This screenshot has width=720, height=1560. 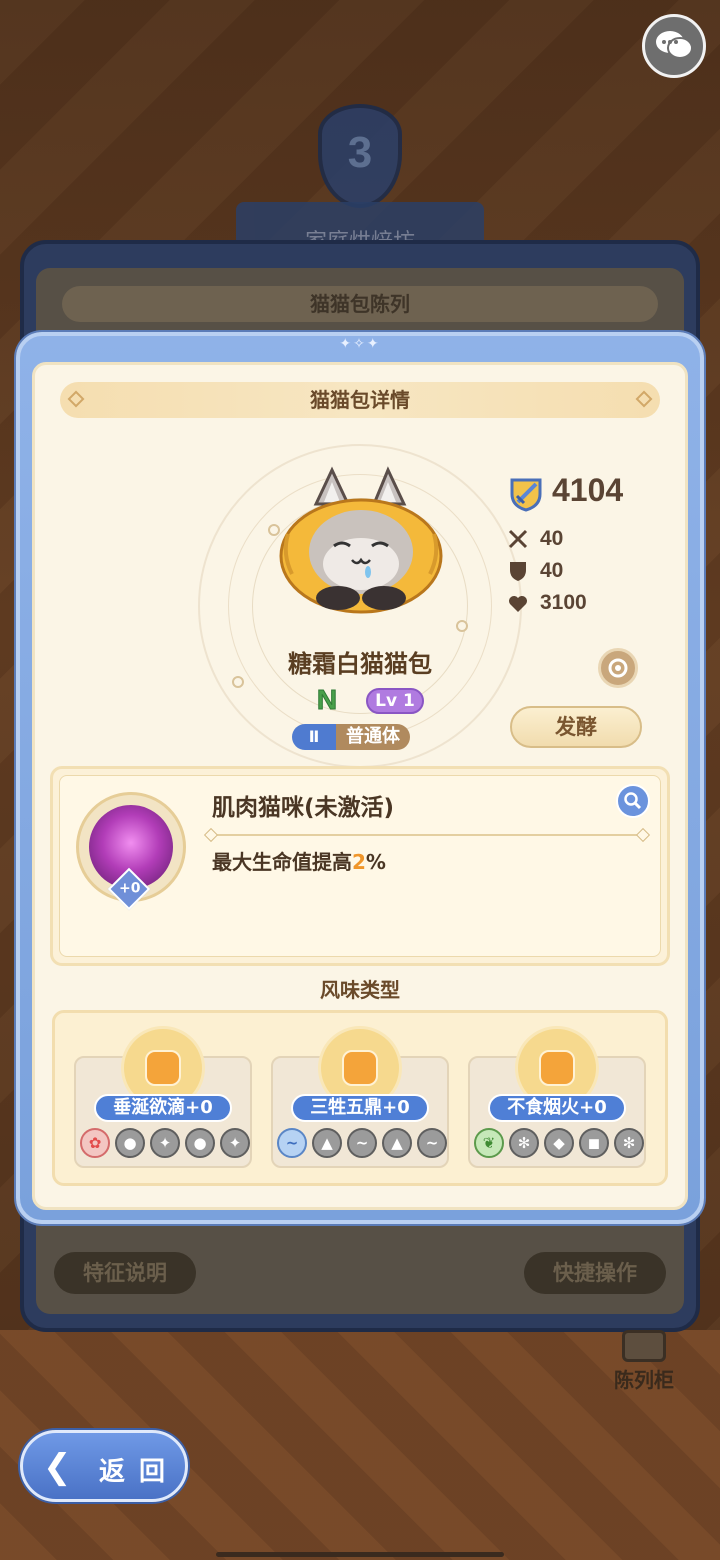 I want to click on character-name: 糖霜白猫猫包, so click(x=360, y=664).